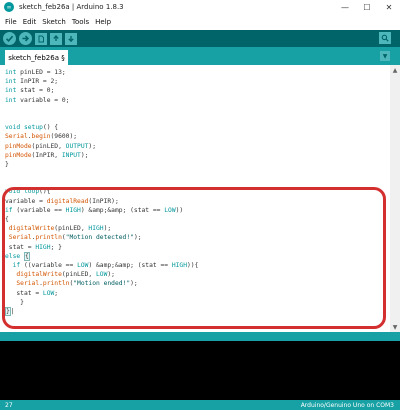  What do you see at coordinates (389, 7) in the screenshot?
I see `close-button: ✕` at bounding box center [389, 7].